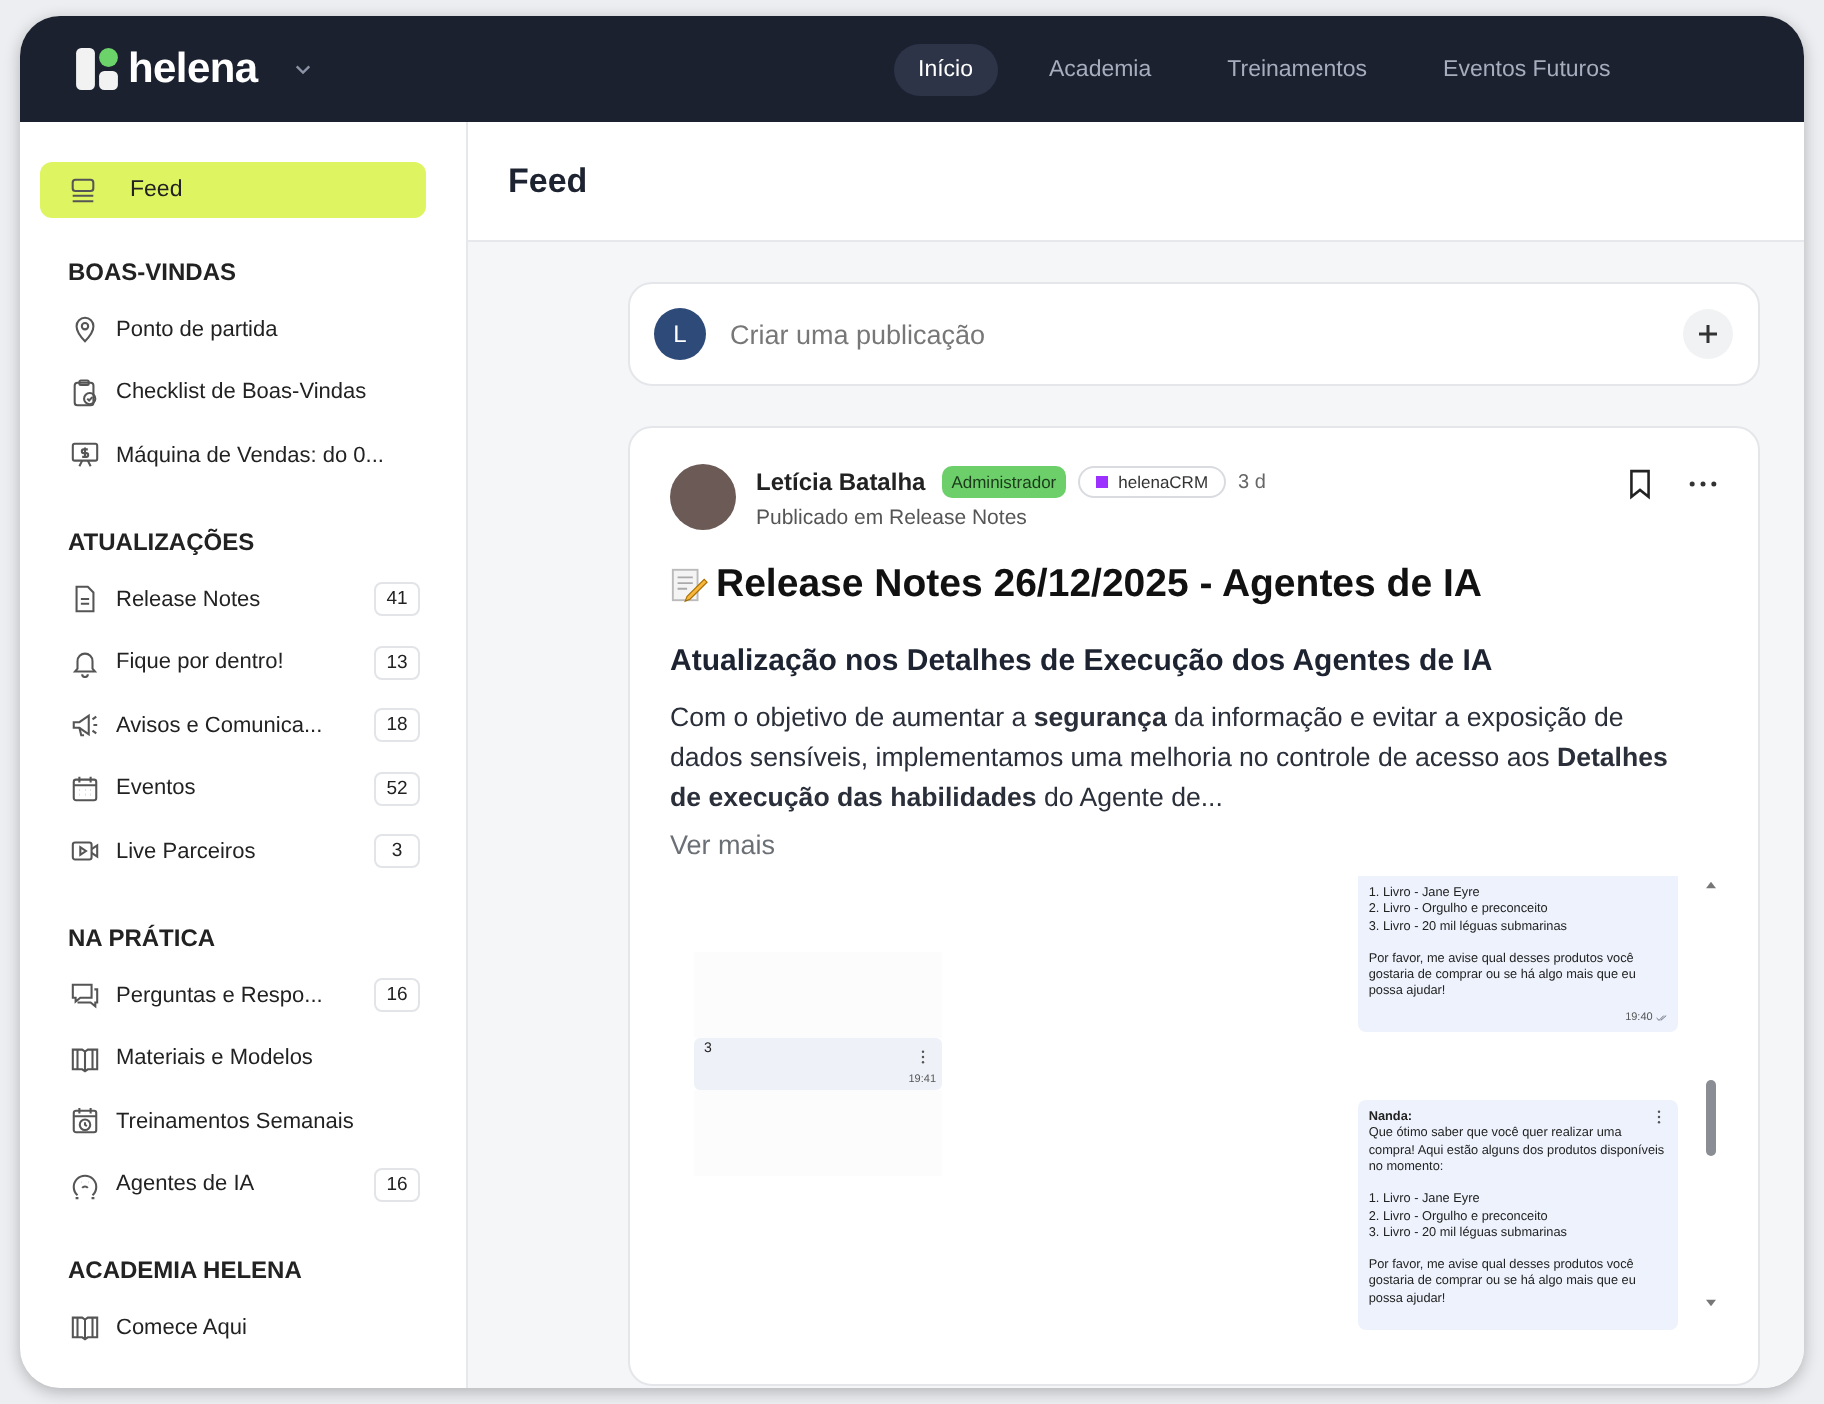 Image resolution: width=1824 pixels, height=1404 pixels. I want to click on sidebar-item: Release Notes 41, so click(230, 599).